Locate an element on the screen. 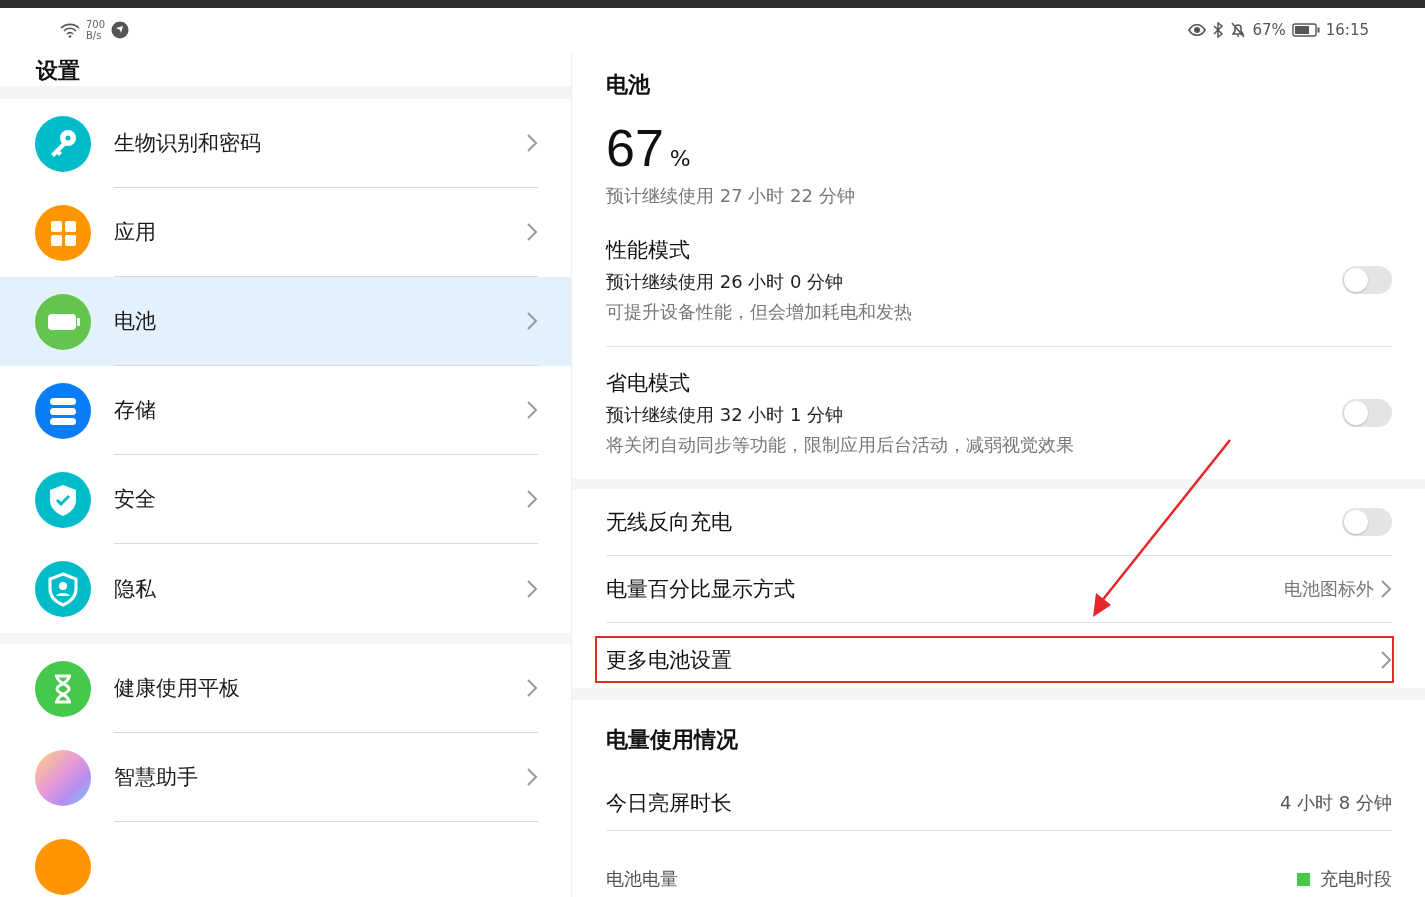 Image resolution: width=1425 pixels, height=897 pixels. notification-icon is located at coordinates (120, 30).